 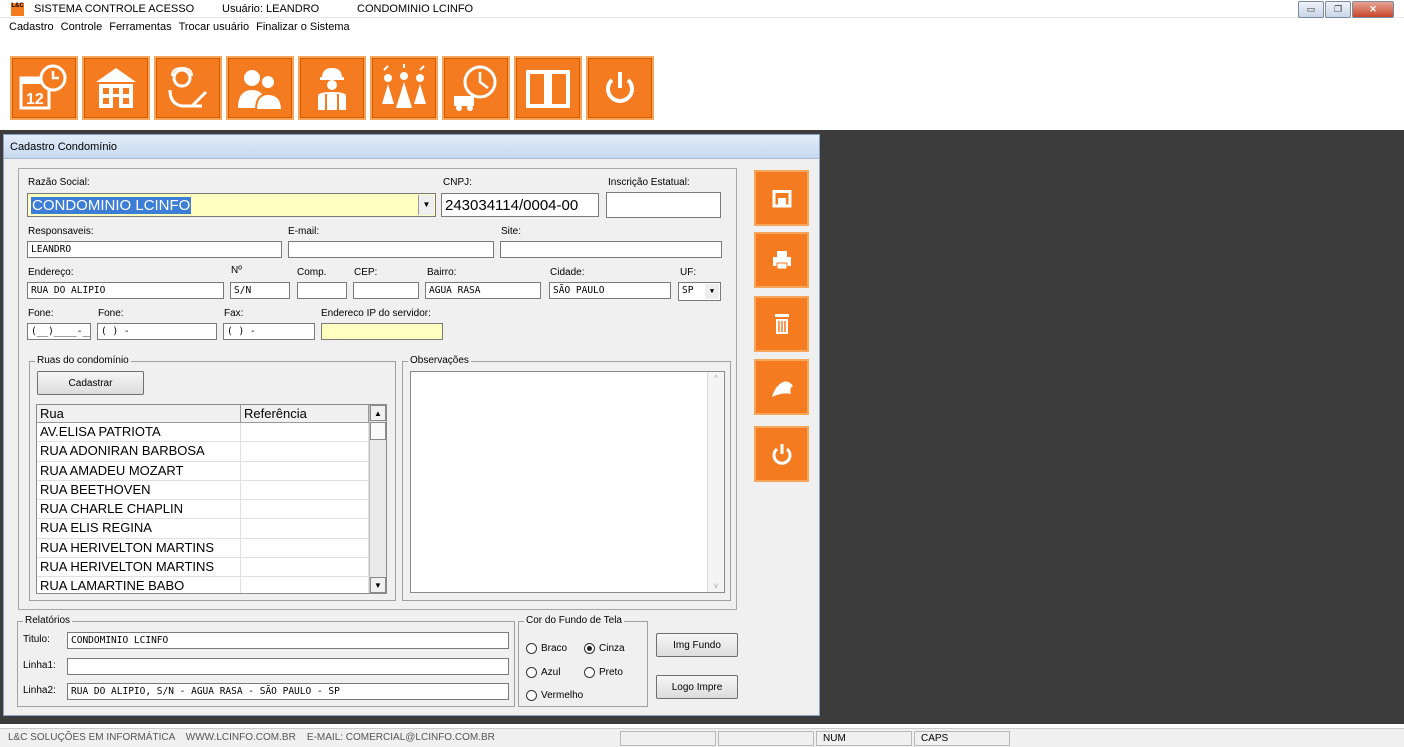 I want to click on cell-rua: RUA ADONIRAN BARBOSA, so click(x=139, y=451).